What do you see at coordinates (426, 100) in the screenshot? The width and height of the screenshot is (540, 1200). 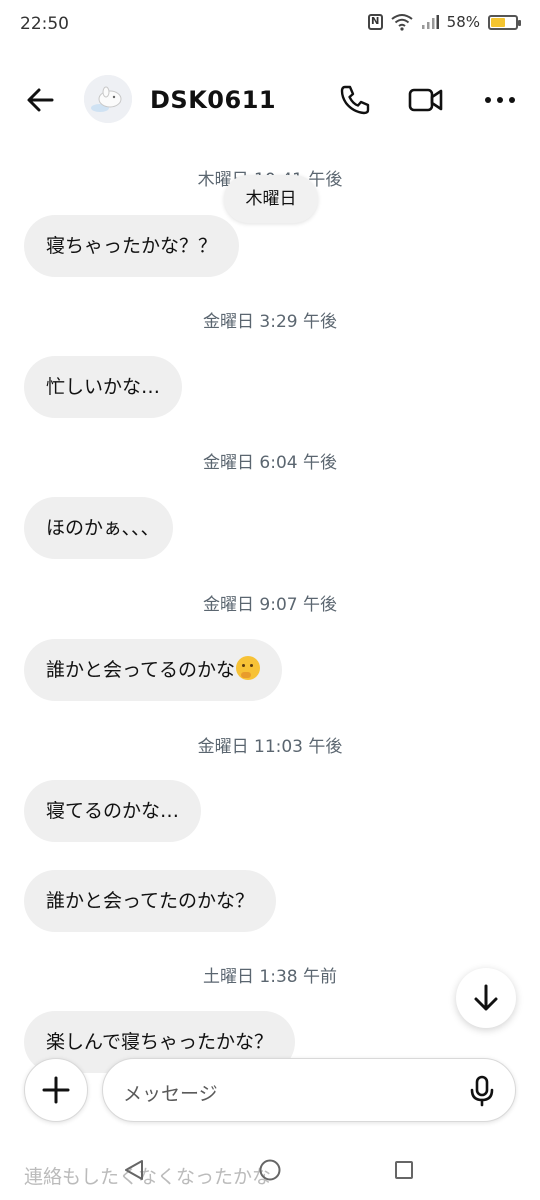 I see `video-camera-icon` at bounding box center [426, 100].